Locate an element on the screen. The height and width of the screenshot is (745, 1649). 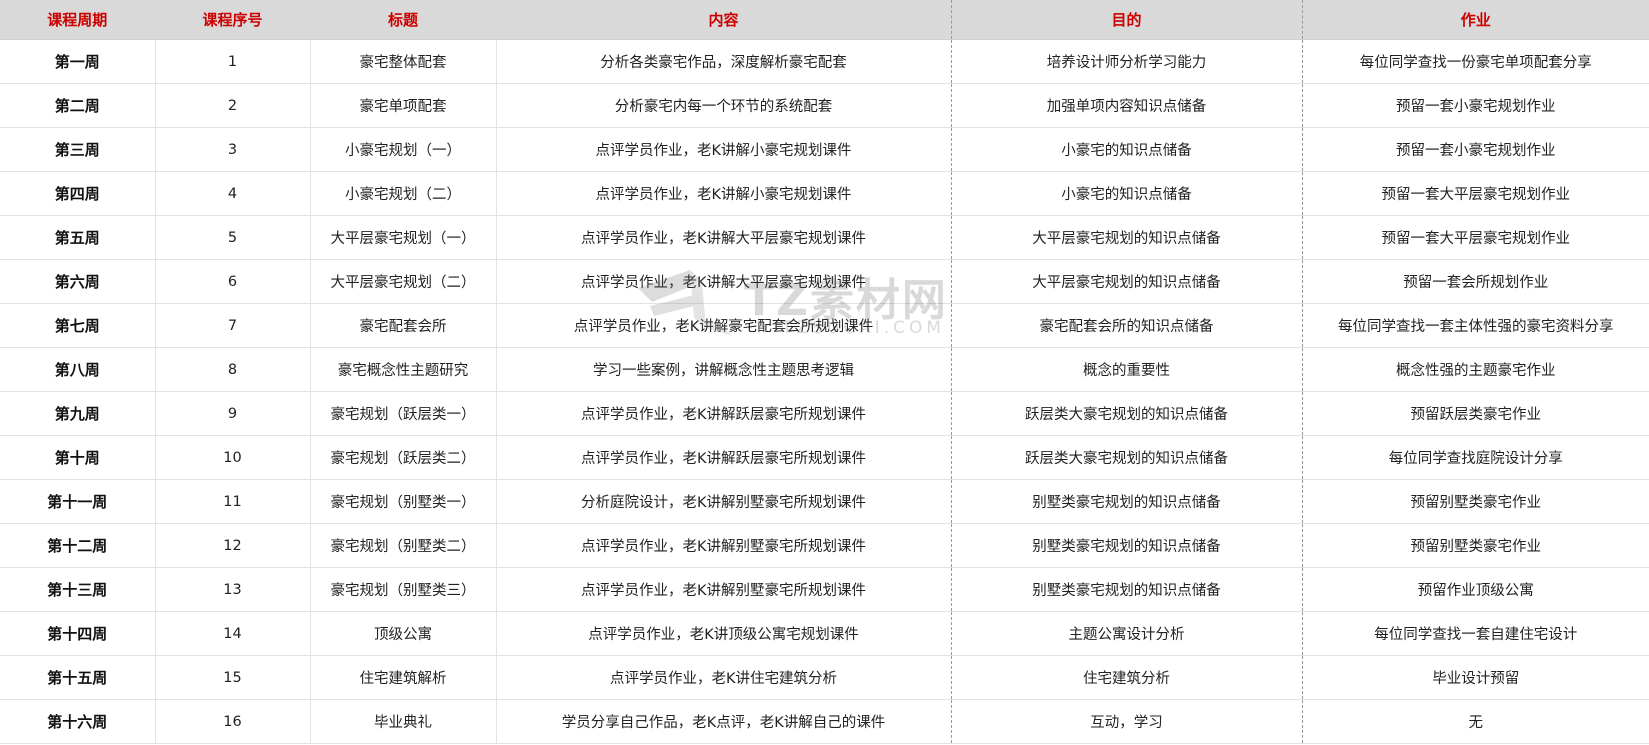
cell-title: 豪宅规划（跃层类一） is located at coordinates (403, 413).